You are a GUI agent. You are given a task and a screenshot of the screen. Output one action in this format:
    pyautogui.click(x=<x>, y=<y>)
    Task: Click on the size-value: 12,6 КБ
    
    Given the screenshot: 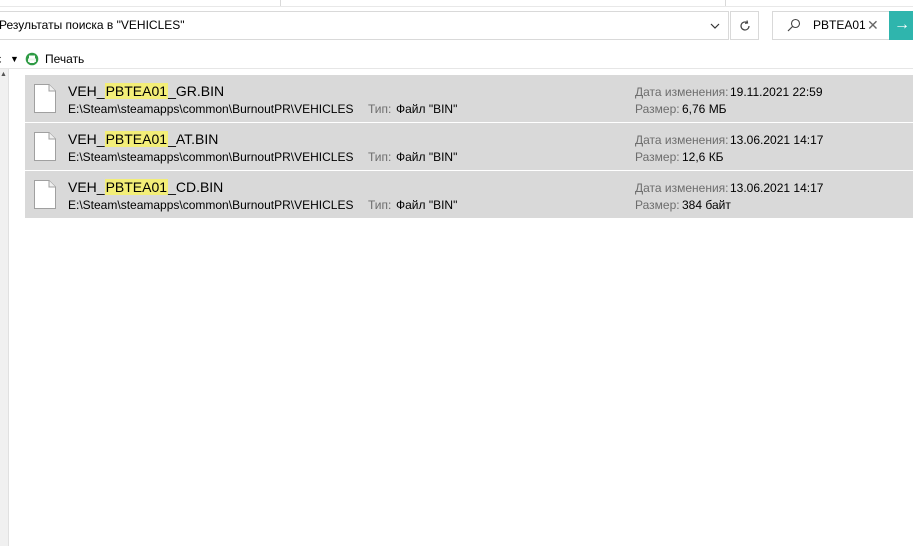 What is the action you would take?
    pyautogui.click(x=703, y=157)
    